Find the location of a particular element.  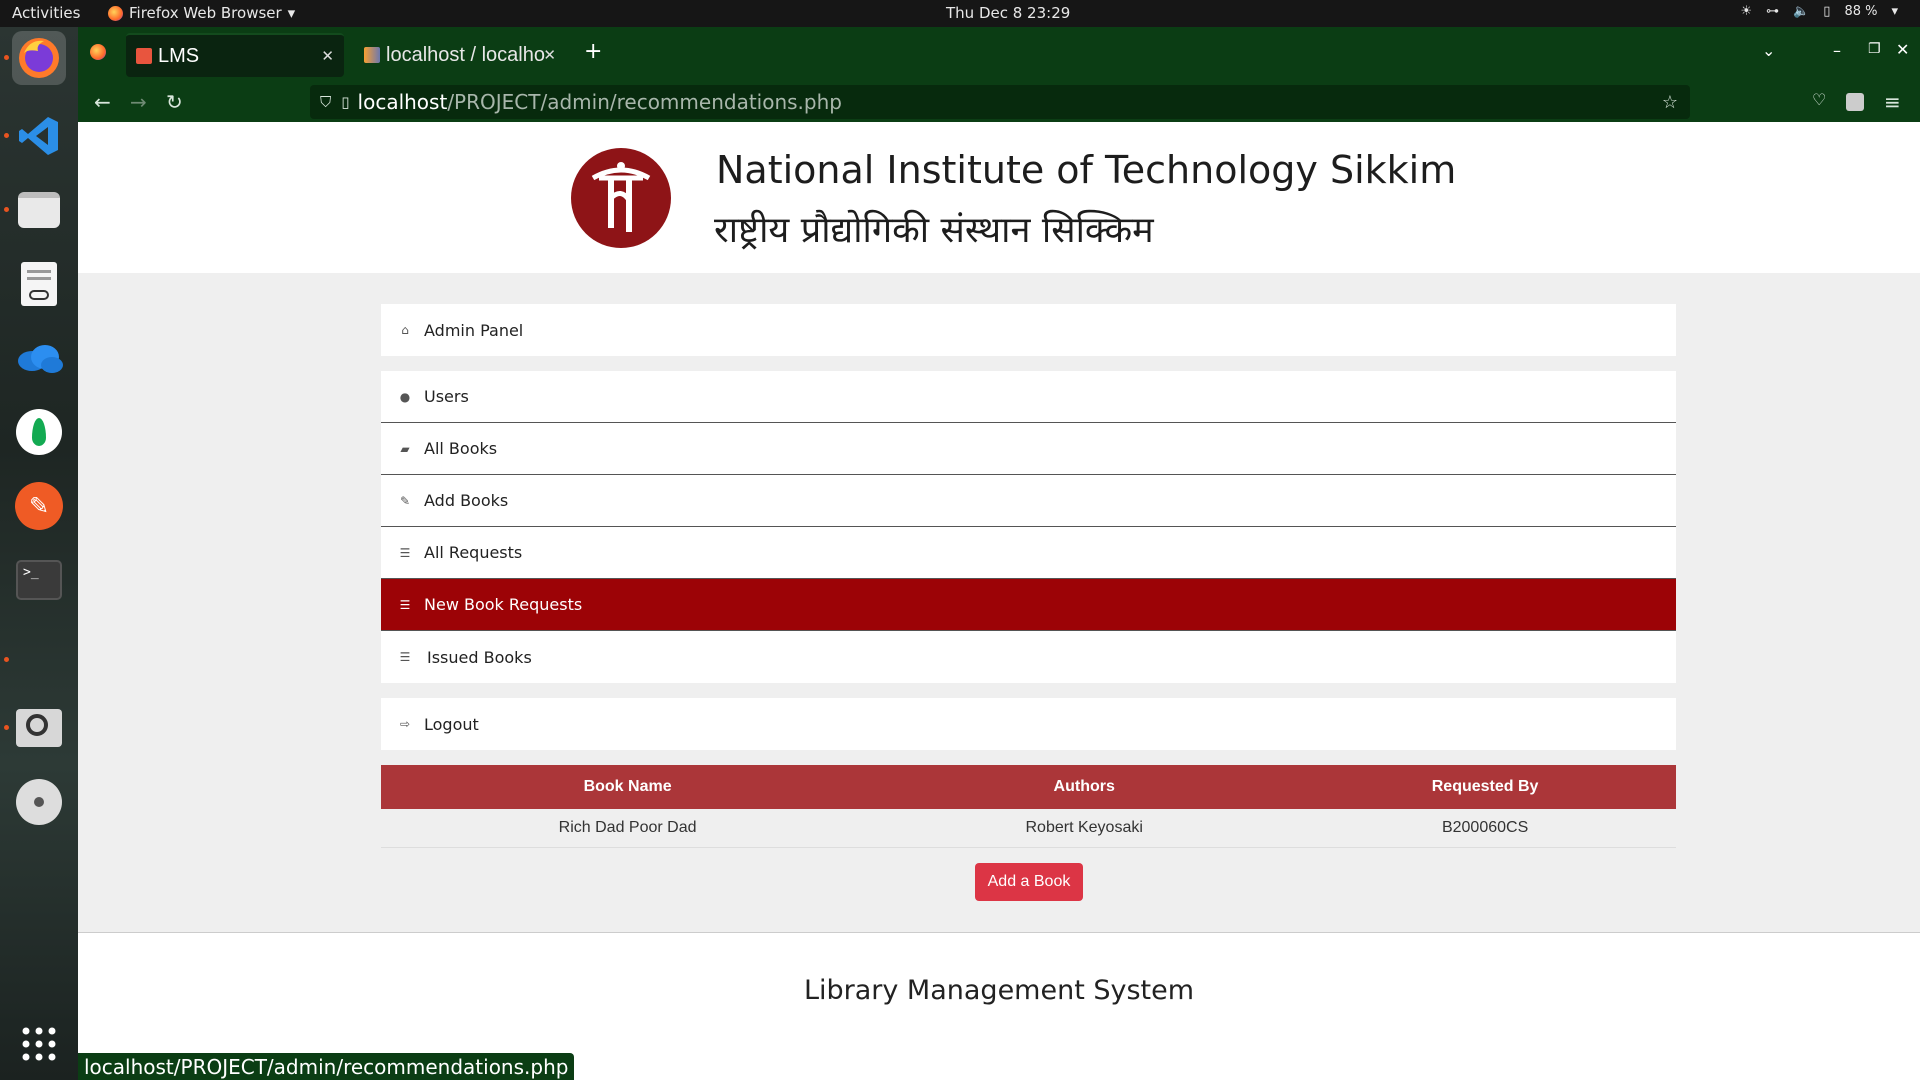

menu-label: Issued Books is located at coordinates (479, 657).